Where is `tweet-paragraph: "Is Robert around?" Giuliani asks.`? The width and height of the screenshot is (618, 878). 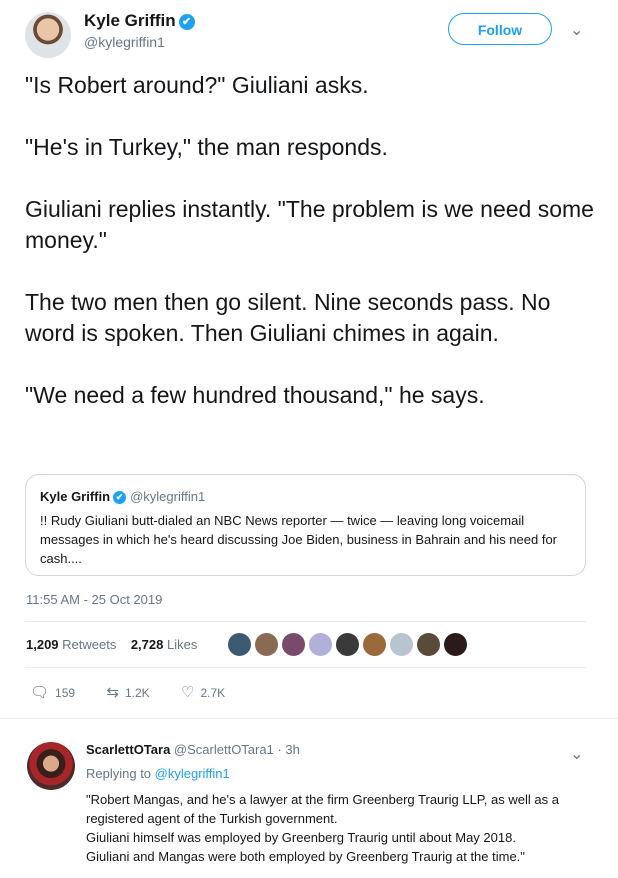
tweet-paragraph: "Is Robert around?" Giuliani asks. is located at coordinates (197, 85).